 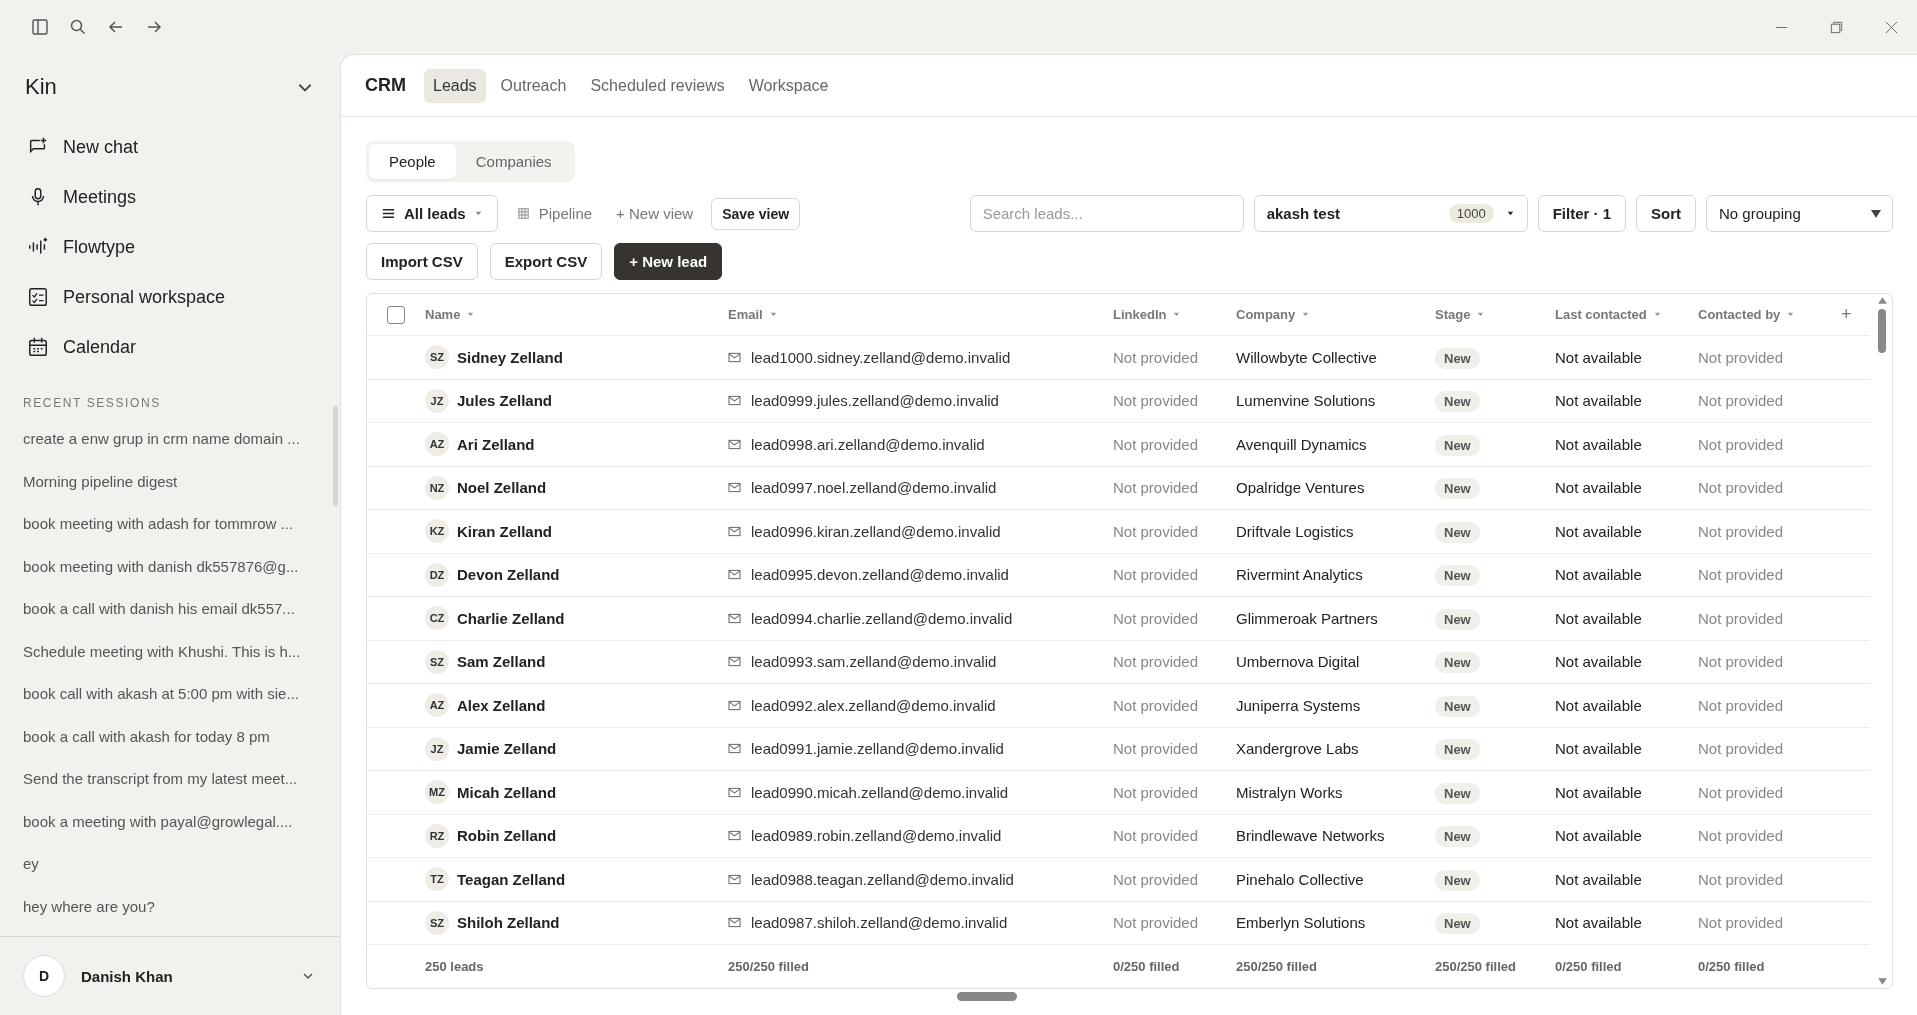 I want to click on table-cell: Umbernova Digital, so click(x=1298, y=662).